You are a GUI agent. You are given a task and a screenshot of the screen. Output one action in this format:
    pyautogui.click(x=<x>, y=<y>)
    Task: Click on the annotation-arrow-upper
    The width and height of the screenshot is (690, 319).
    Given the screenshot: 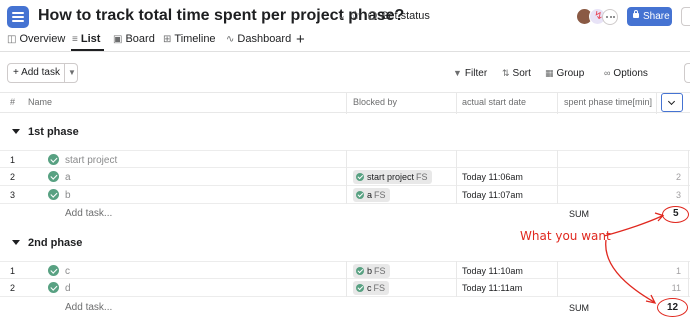 What is the action you would take?
    pyautogui.click(x=633, y=226)
    